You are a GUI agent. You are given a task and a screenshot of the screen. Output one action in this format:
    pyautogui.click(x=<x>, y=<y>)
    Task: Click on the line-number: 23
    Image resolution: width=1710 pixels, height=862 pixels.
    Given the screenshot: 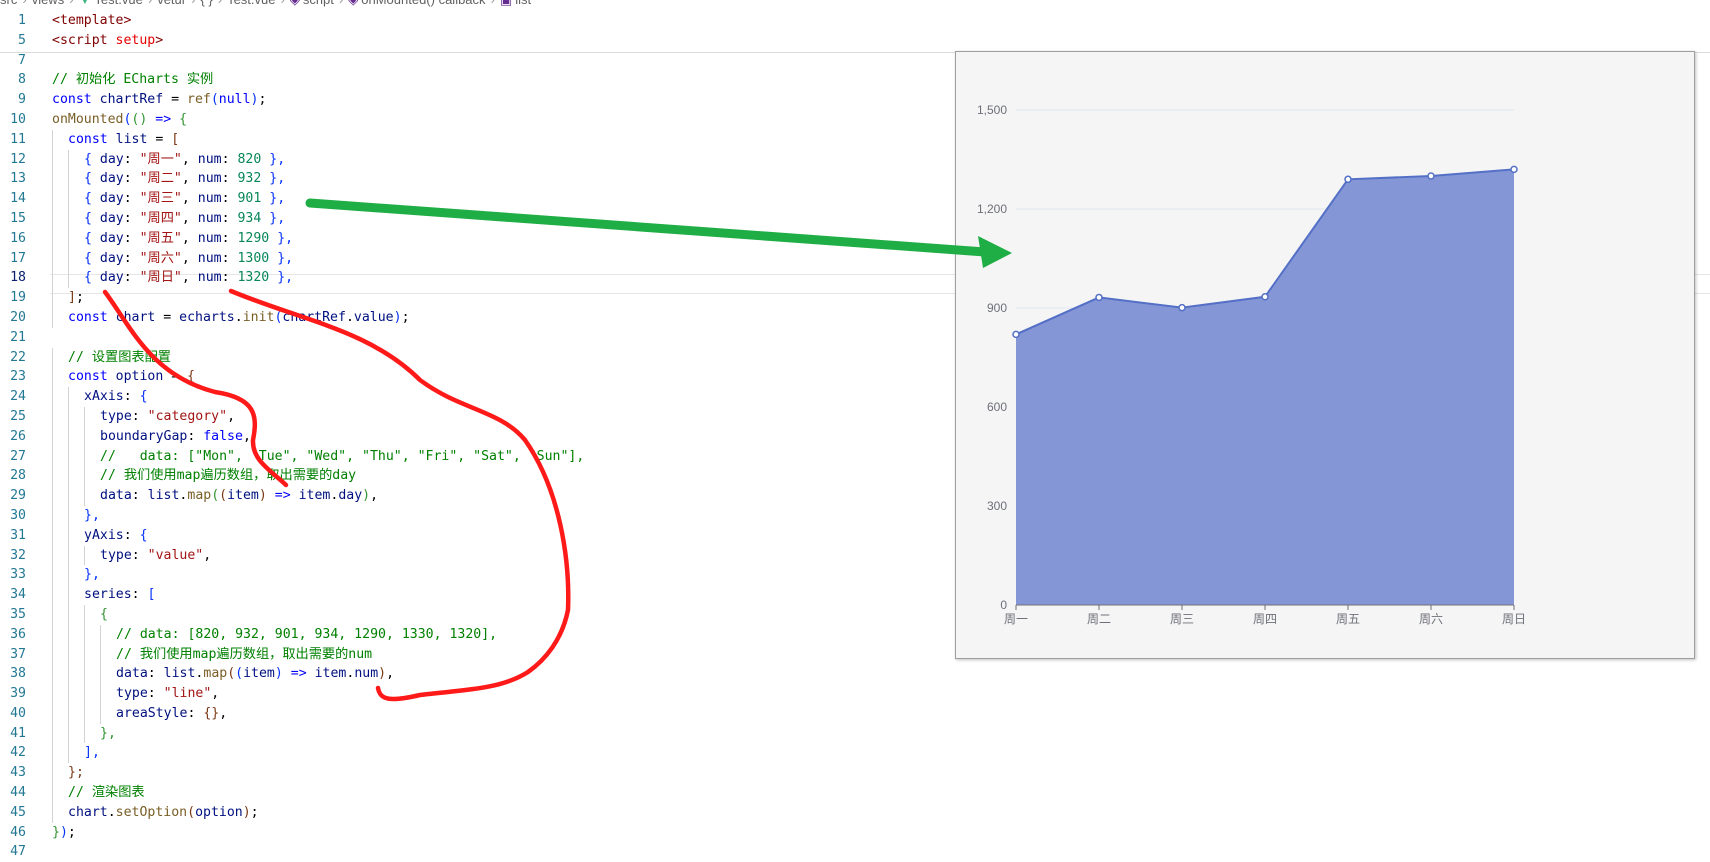 What is the action you would take?
    pyautogui.click(x=18, y=377)
    